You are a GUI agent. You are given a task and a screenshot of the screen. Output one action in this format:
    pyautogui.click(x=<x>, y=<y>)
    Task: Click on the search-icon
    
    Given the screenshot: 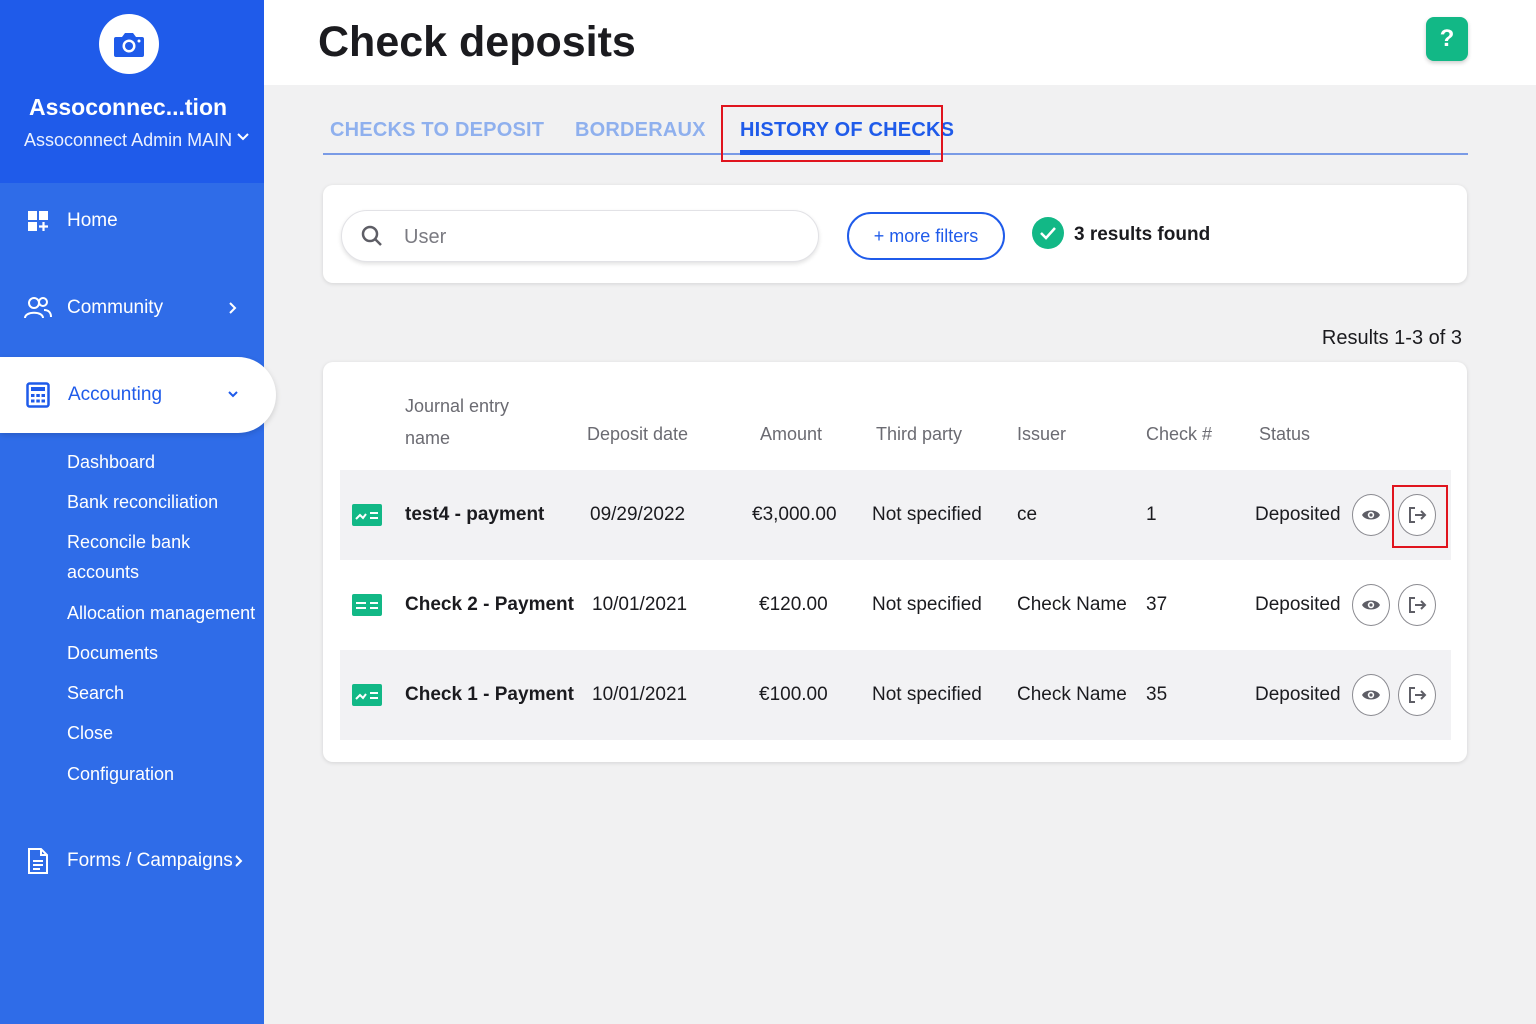 What is the action you would take?
    pyautogui.click(x=371, y=235)
    